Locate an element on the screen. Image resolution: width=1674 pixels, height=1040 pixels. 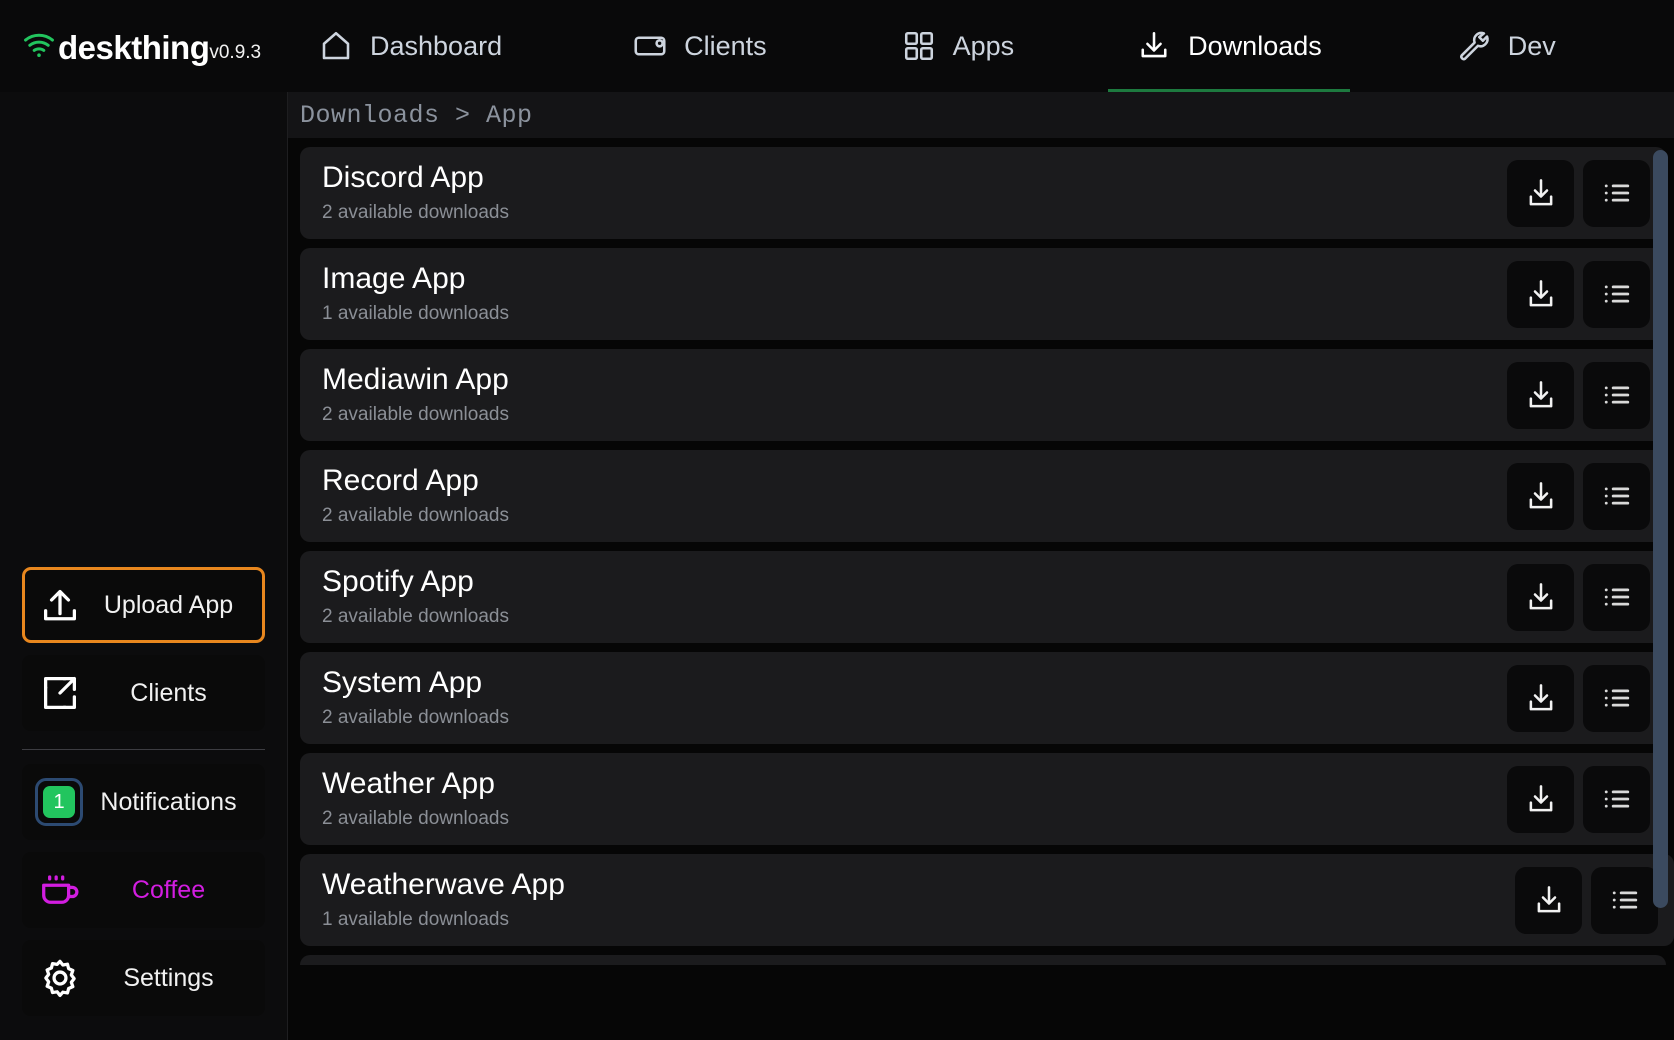
sidebar-item-coffee: Coffee is located at coordinates (143, 890).